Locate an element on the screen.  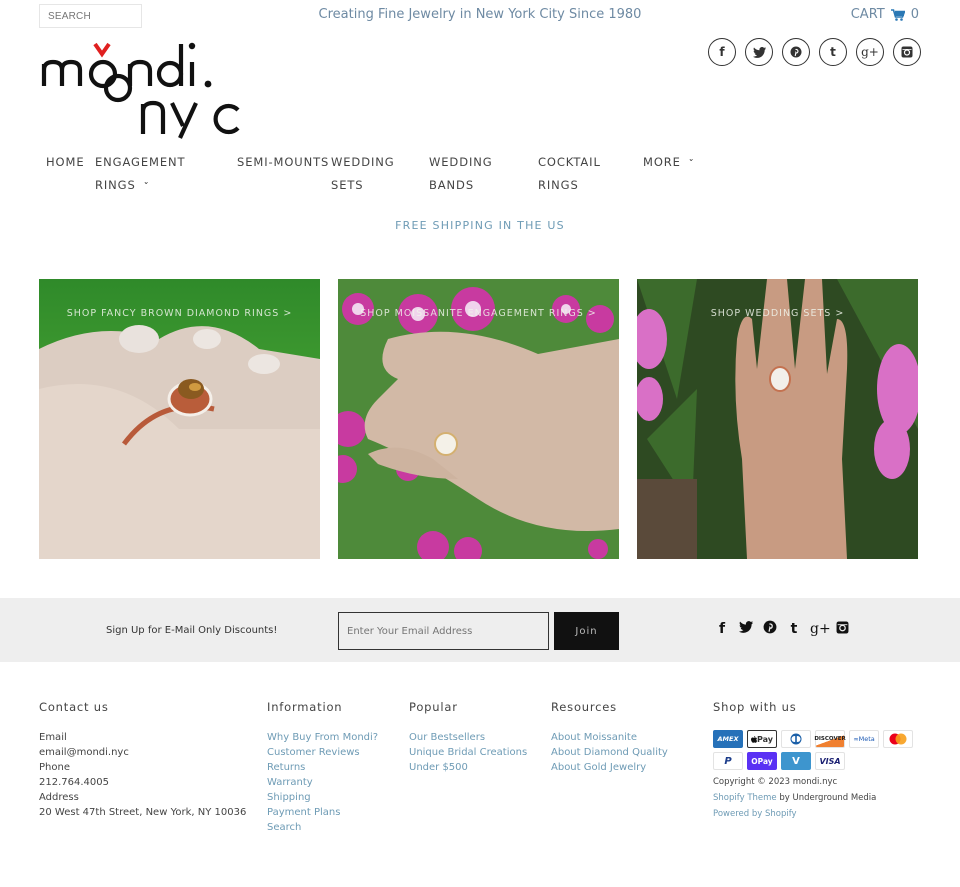
contact-phone: 212.764.4005 is located at coordinates (142, 782).